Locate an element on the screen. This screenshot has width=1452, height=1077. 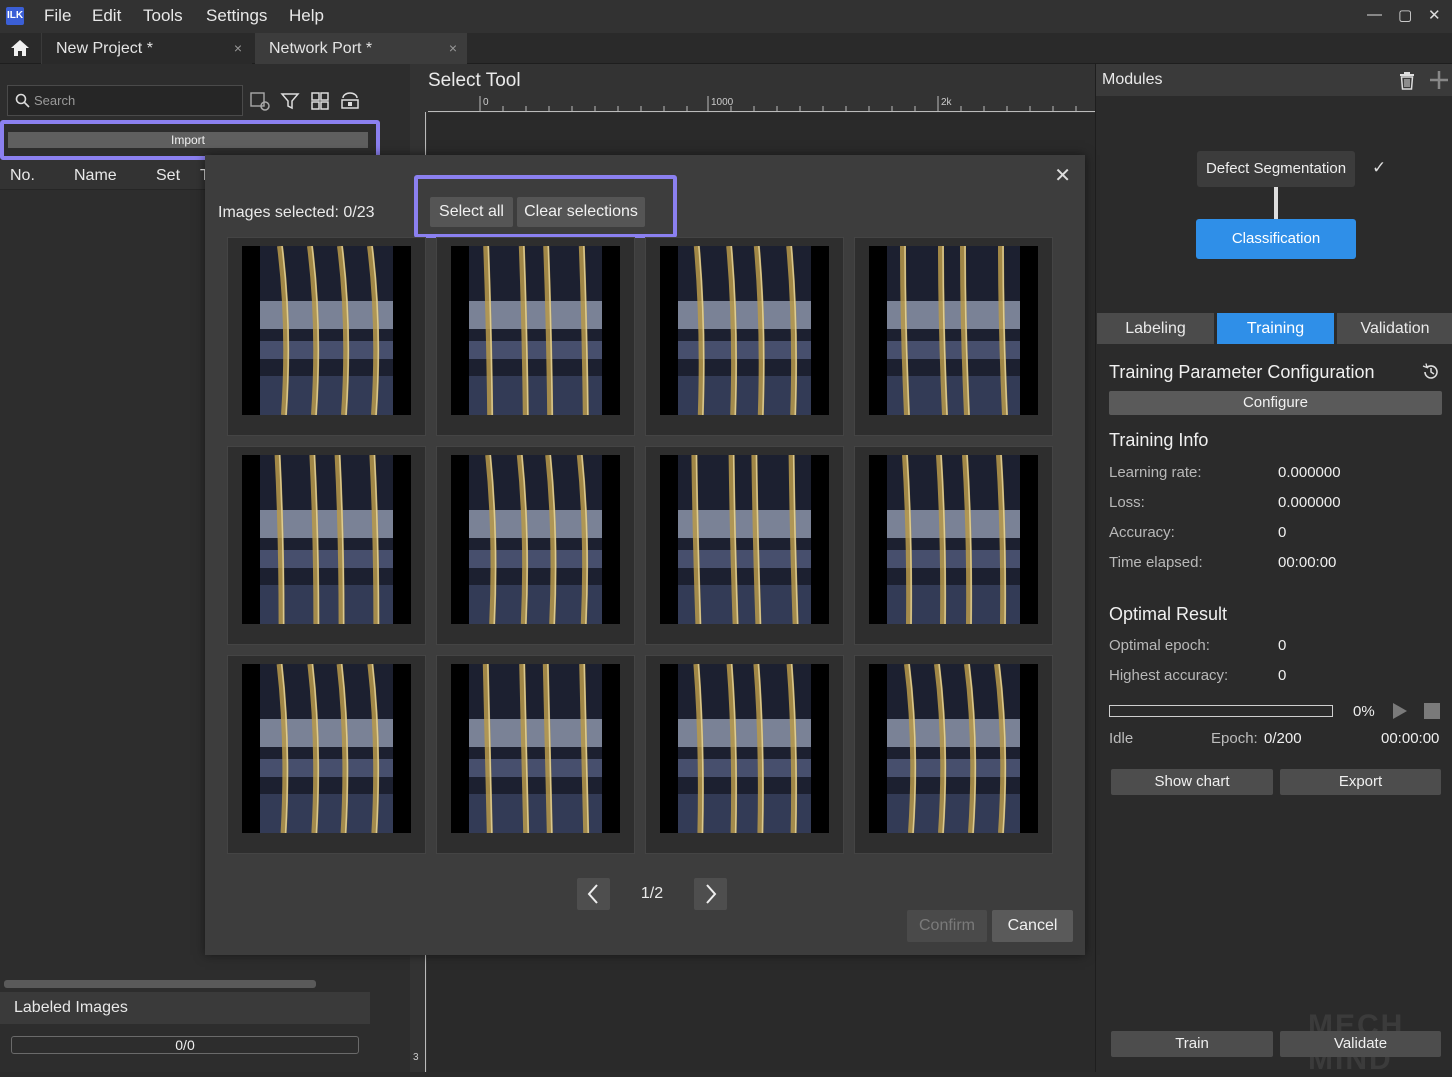
ruler-label: 2k is located at coordinates (946, 102).